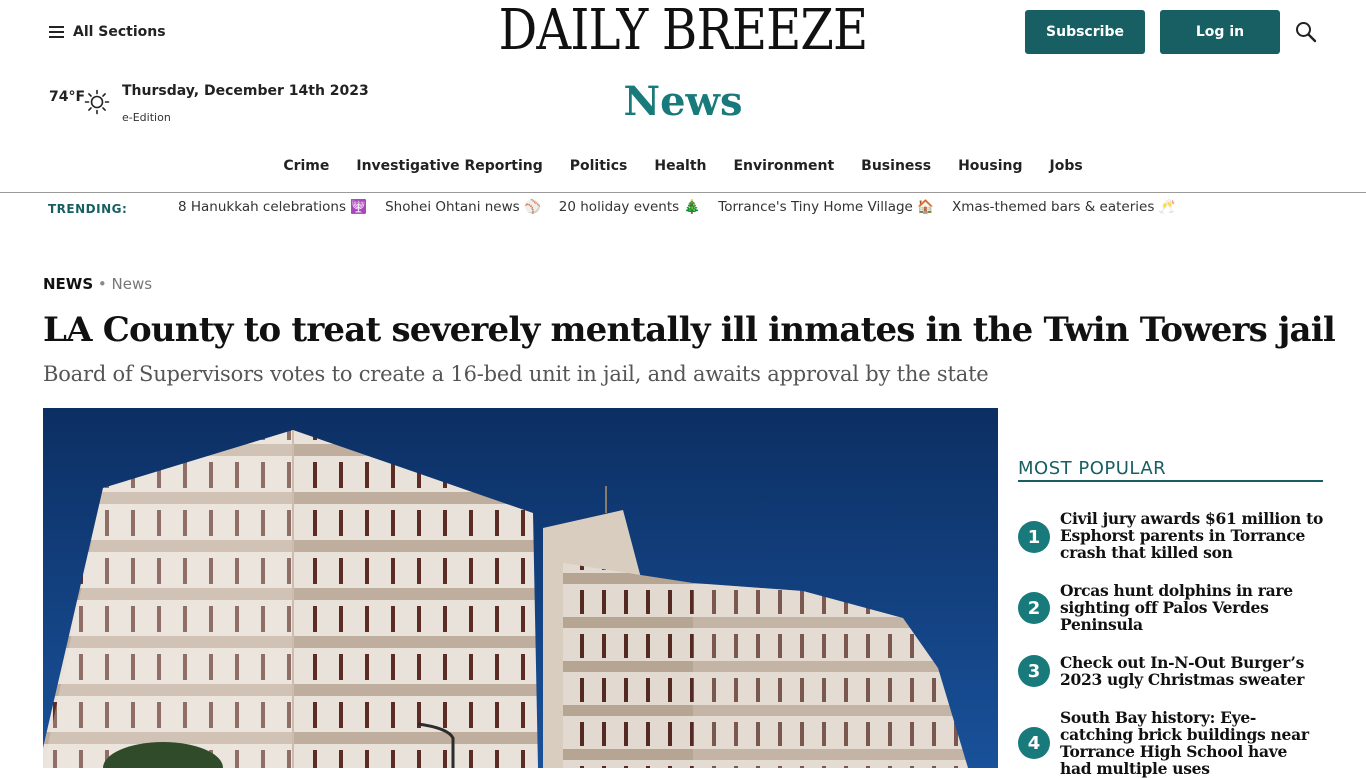 The height and width of the screenshot is (778, 1366). Describe the element at coordinates (1064, 207) in the screenshot. I see `trending-item: Xmas-themed bars & eateries 🥂` at that location.